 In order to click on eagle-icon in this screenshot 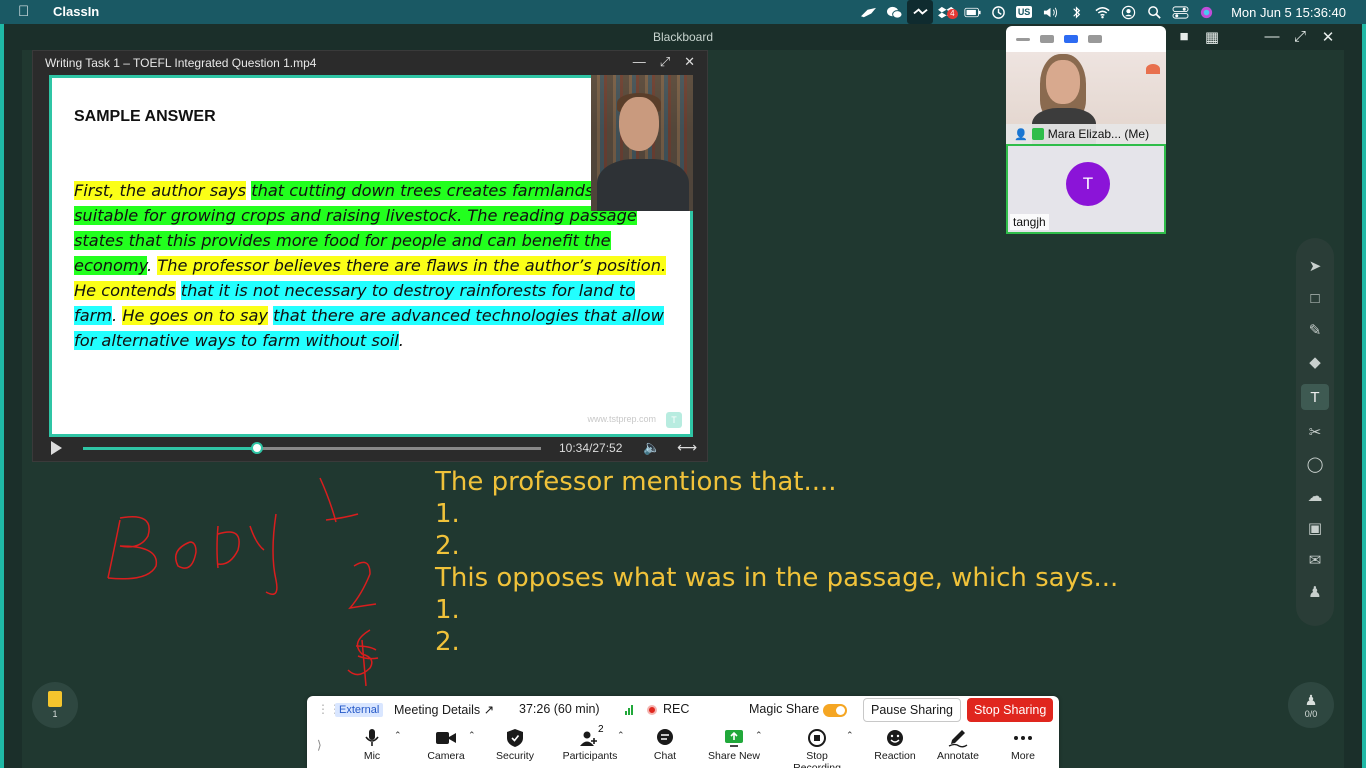, I will do `click(868, 12)`.